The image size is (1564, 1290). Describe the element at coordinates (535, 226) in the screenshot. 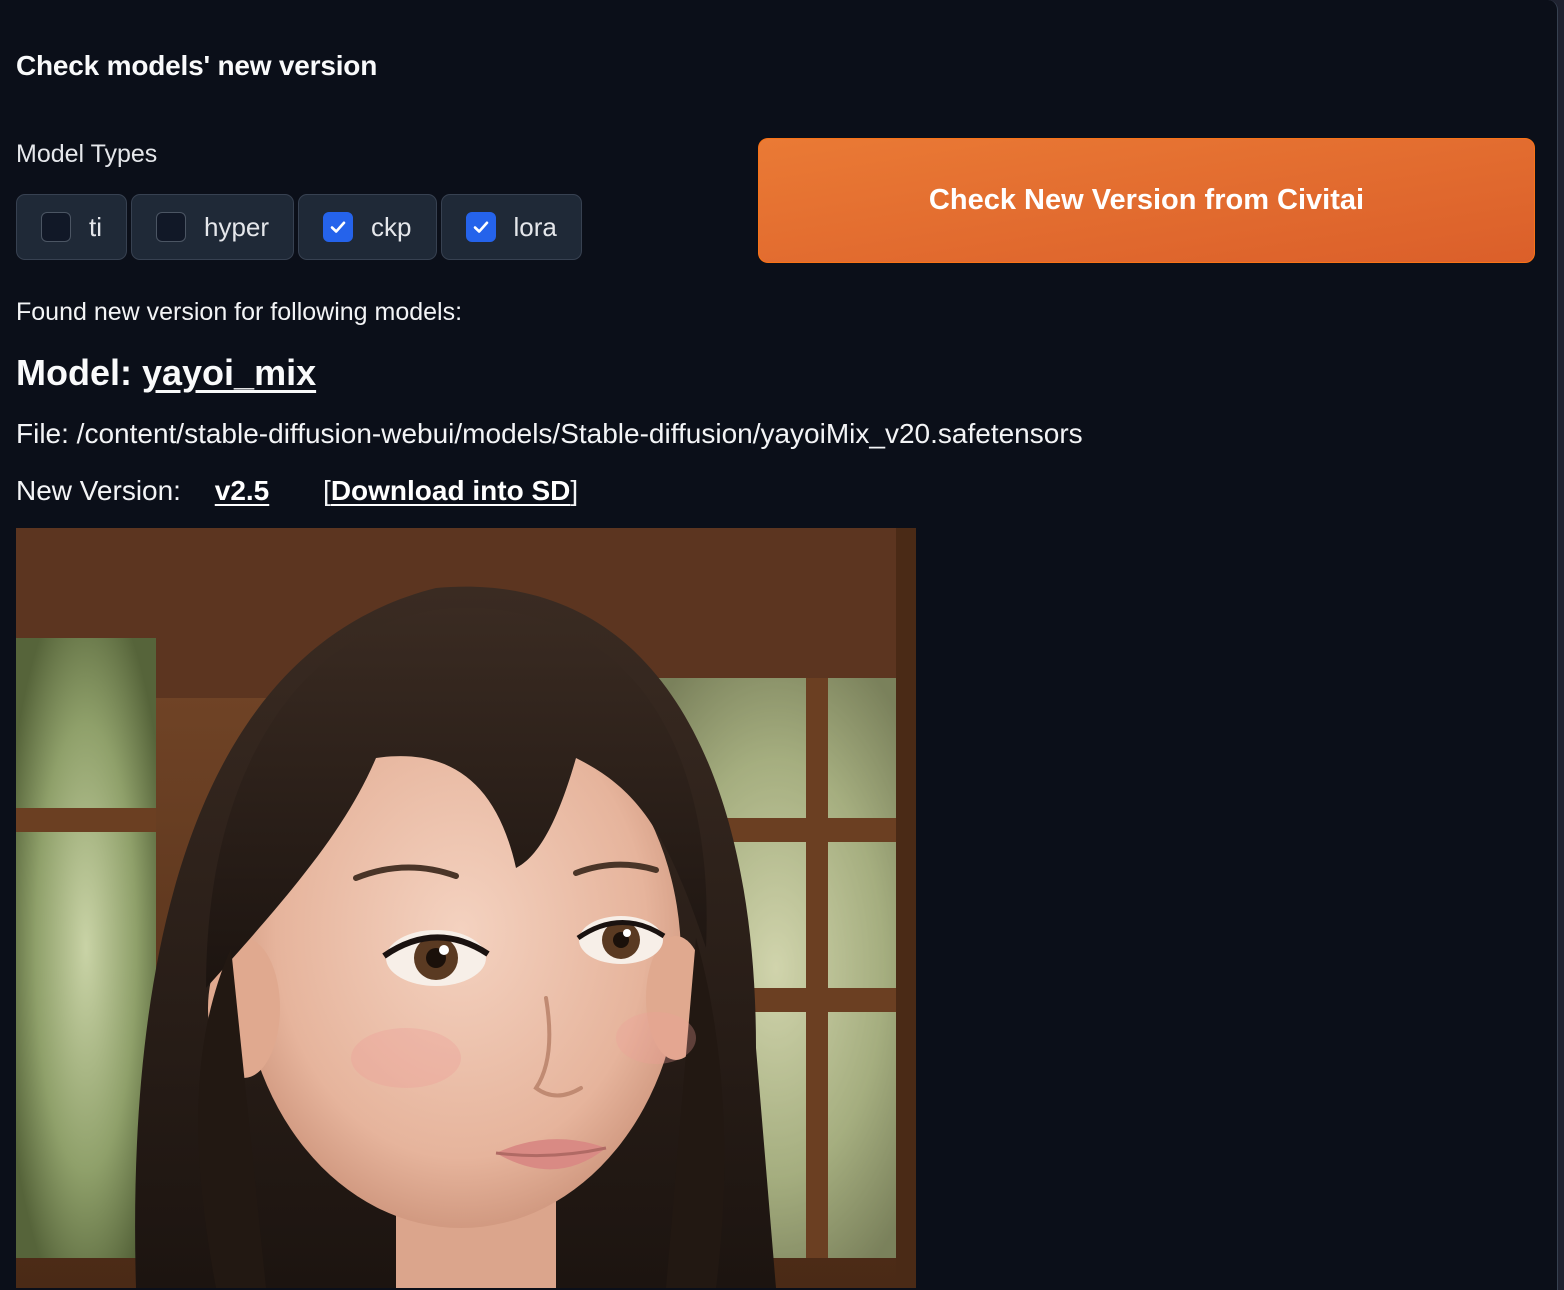

I see `checkbox-lora-label: lora` at that location.